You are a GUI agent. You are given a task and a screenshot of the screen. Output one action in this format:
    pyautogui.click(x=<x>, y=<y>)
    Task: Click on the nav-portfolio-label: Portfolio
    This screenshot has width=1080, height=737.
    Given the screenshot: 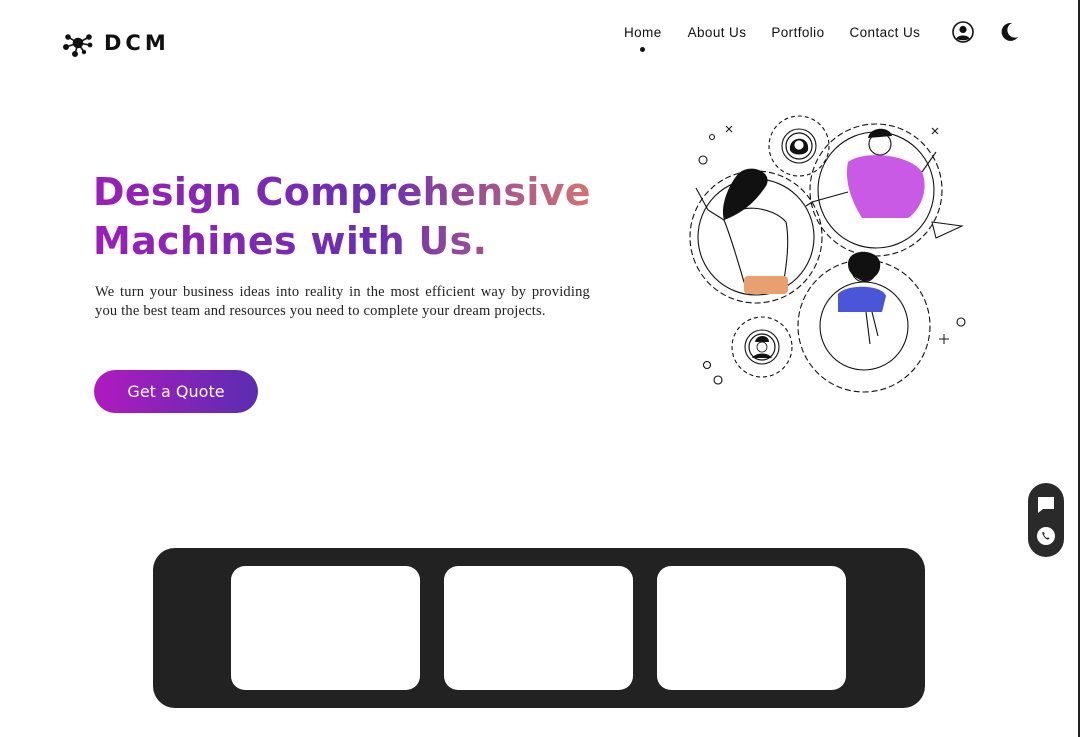 What is the action you would take?
    pyautogui.click(x=798, y=32)
    